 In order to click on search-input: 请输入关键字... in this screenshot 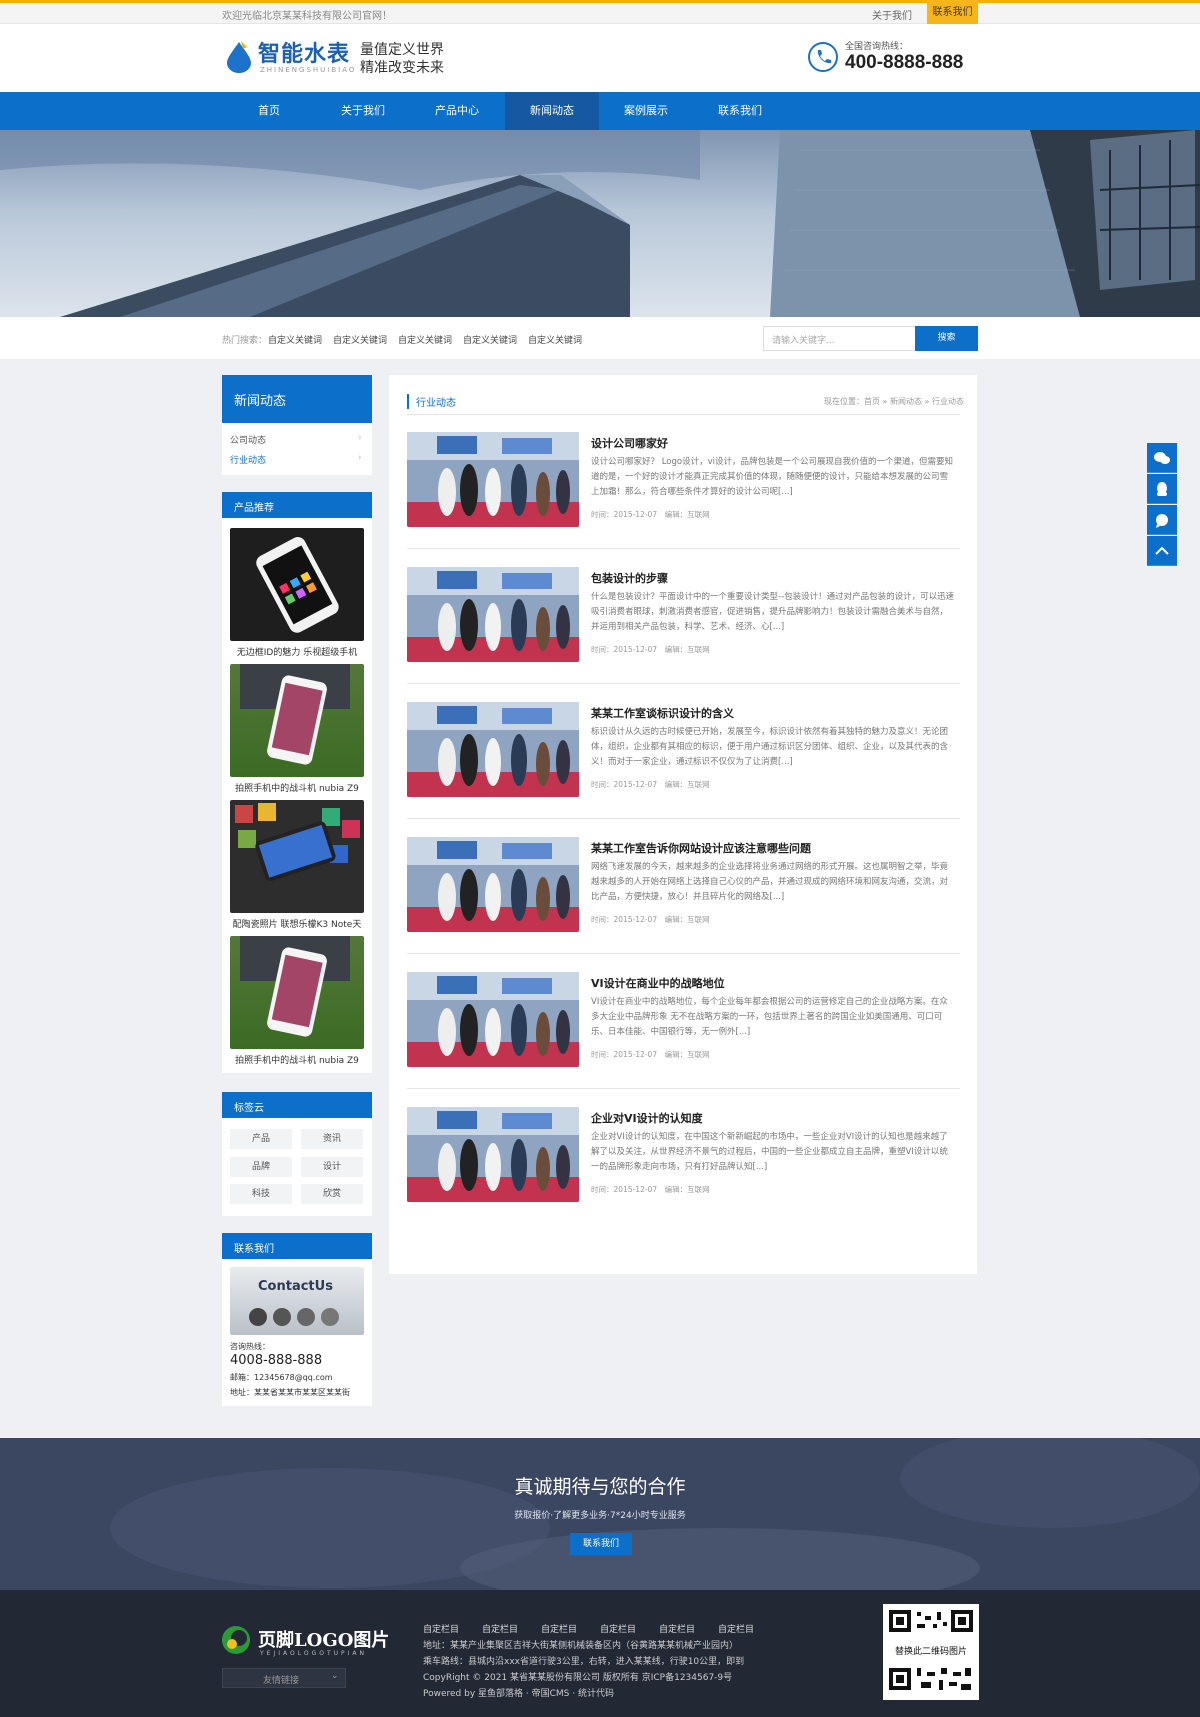, I will do `click(839, 338)`.